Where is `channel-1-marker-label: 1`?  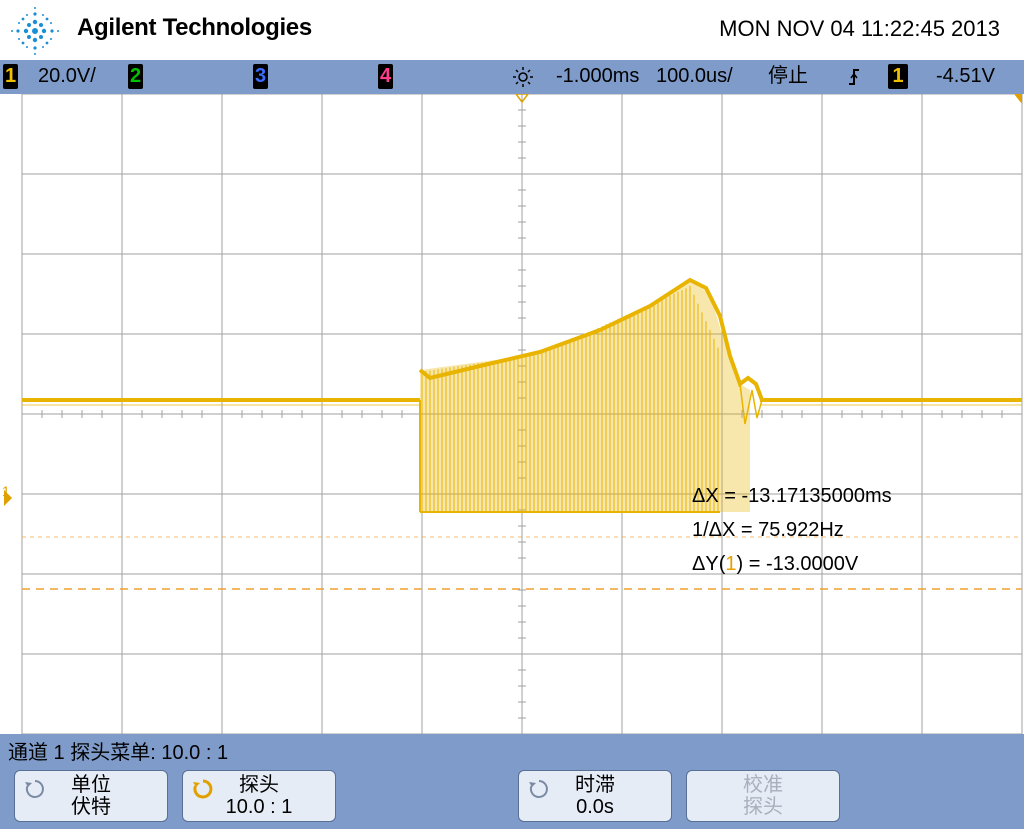
channel-1-marker-label: 1 is located at coordinates (6, 491).